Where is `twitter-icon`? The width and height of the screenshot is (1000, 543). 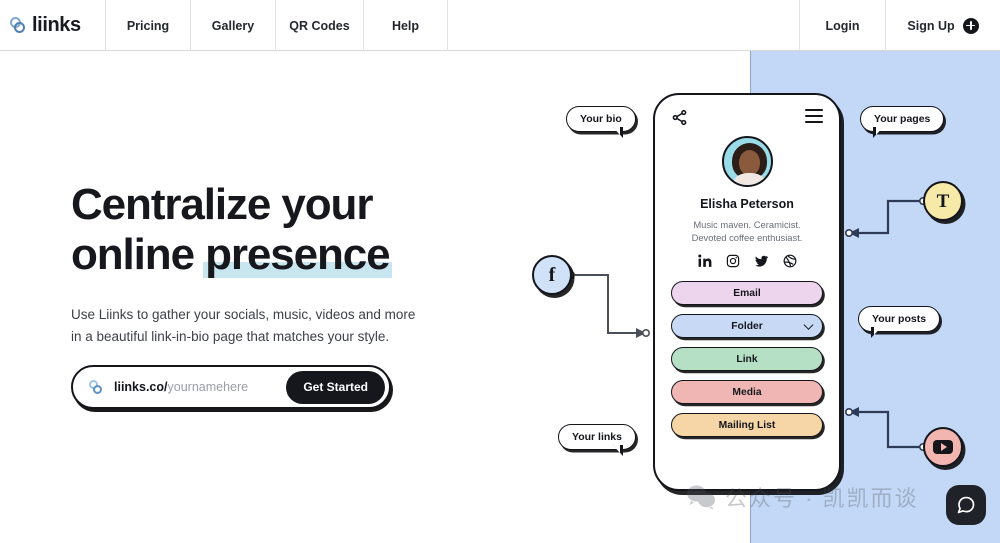
twitter-icon is located at coordinates (761, 261).